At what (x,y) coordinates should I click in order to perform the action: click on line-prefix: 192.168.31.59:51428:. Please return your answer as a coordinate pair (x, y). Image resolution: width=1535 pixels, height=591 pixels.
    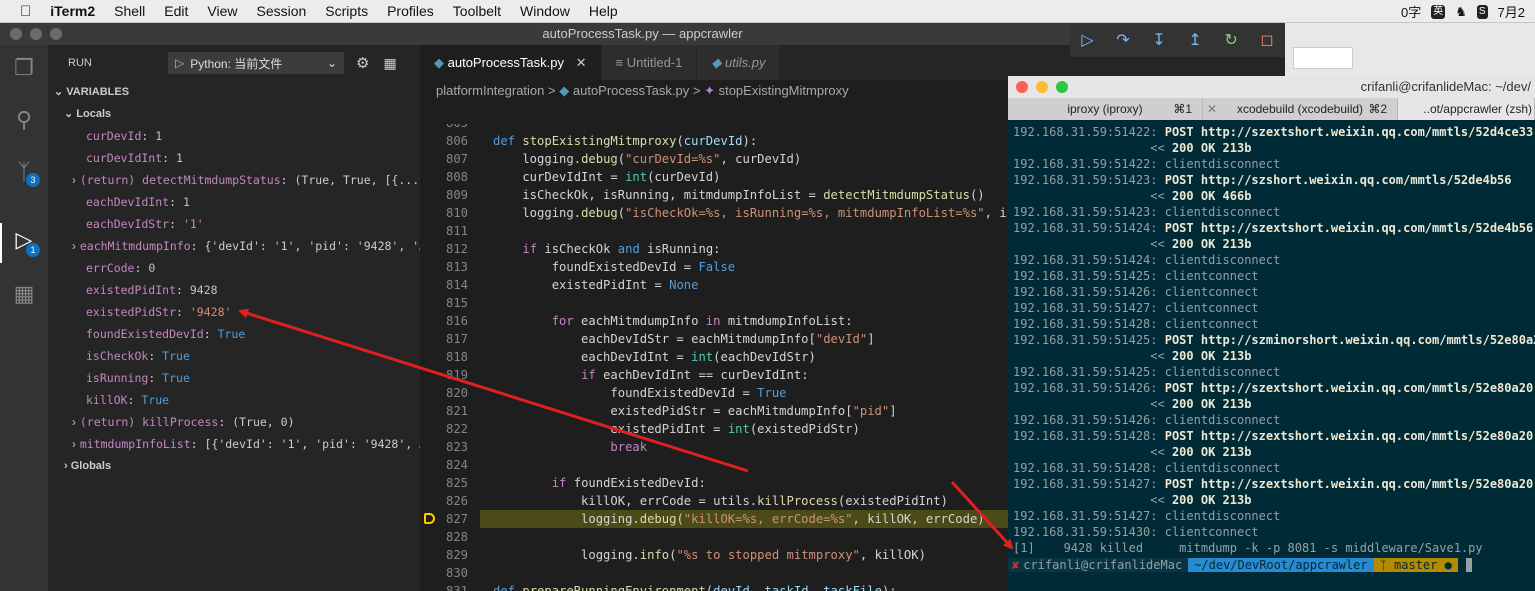
    Looking at the image, I should click on (1089, 436).